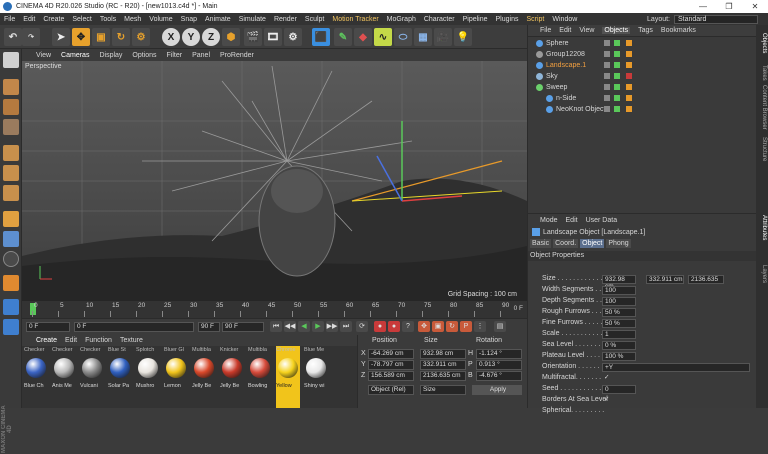 Image resolution: width=768 pixels, height=454 pixels. I want to click on y-axis-lock-icon: Y, so click(191, 37).